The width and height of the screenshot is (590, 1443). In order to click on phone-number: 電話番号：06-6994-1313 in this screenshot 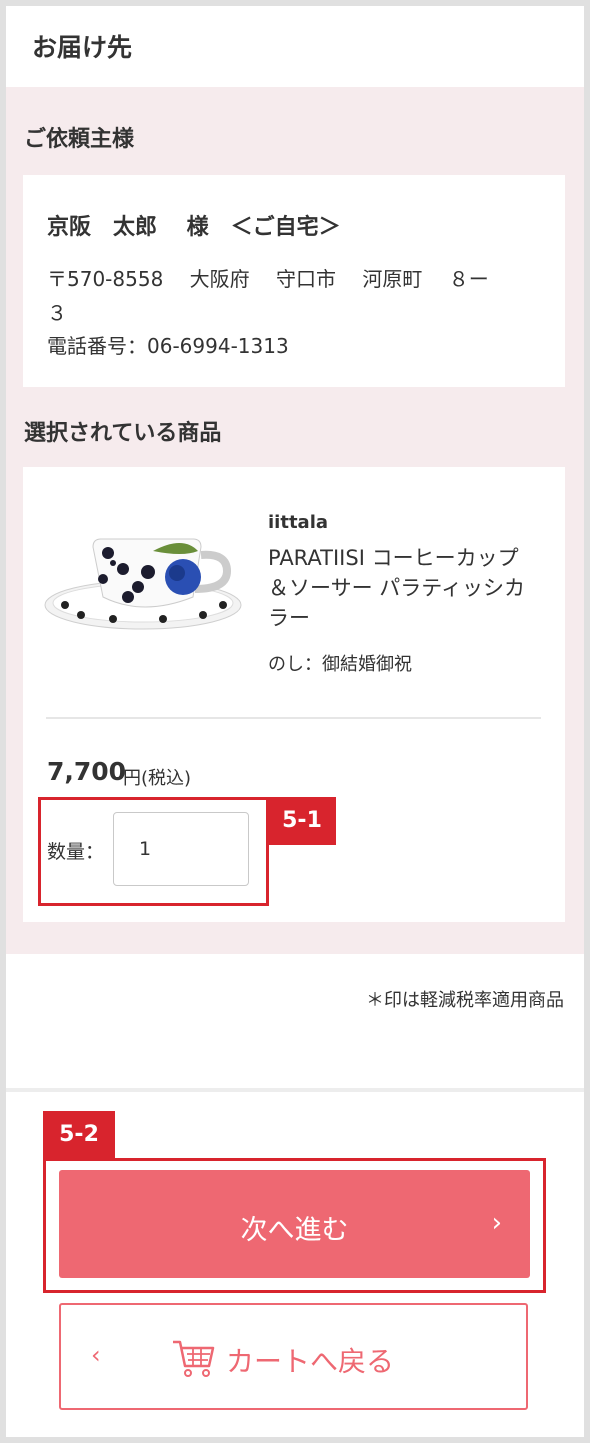, I will do `click(168, 346)`.